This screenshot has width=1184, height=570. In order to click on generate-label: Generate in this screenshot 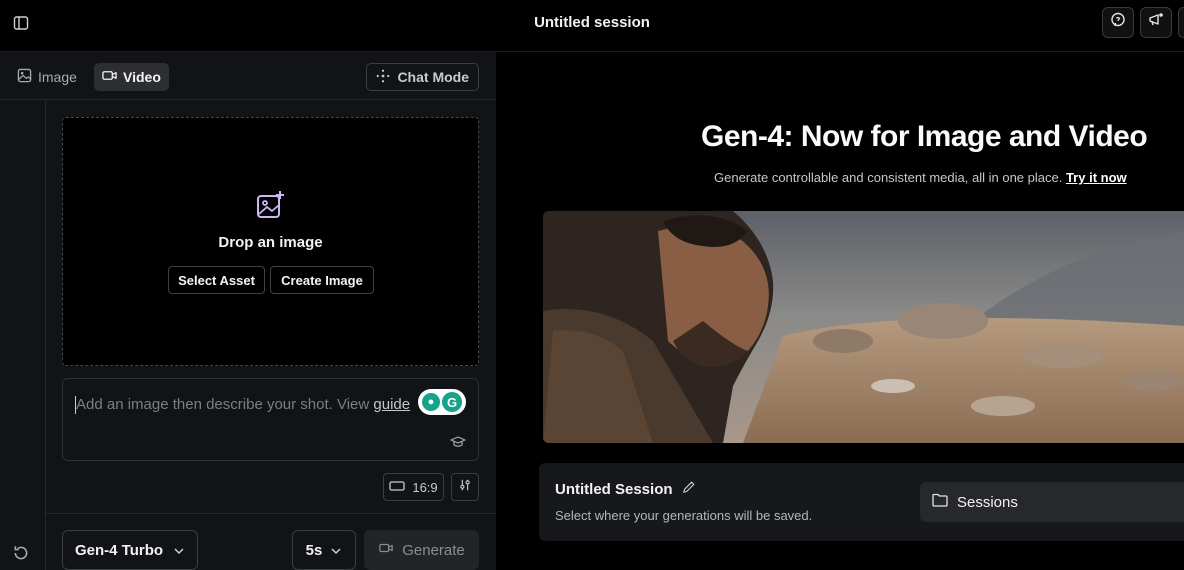, I will do `click(433, 550)`.